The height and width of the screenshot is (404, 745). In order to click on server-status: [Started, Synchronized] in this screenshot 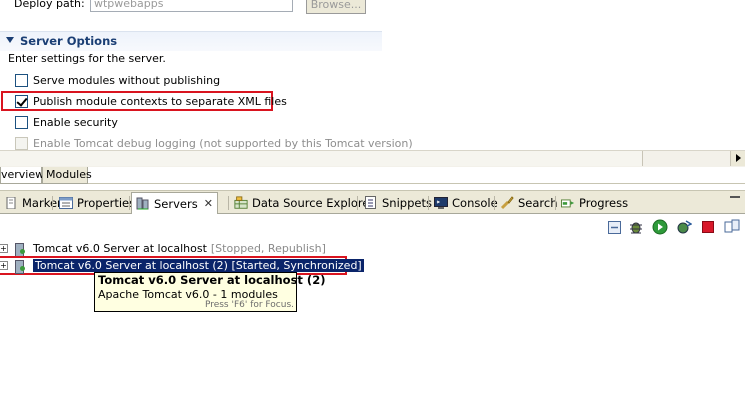, I will do `click(296, 265)`.